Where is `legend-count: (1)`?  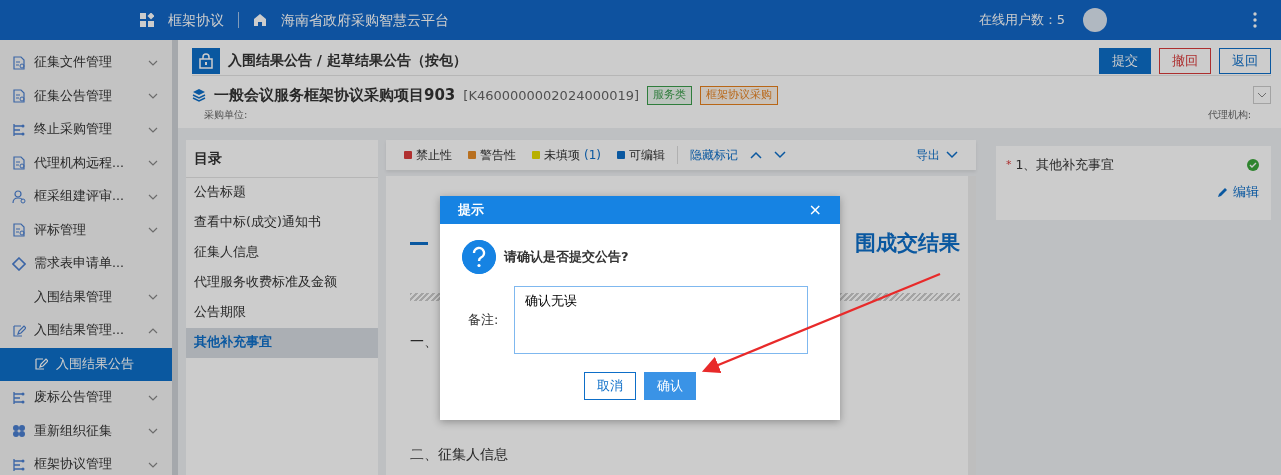
legend-count: (1) is located at coordinates (592, 155).